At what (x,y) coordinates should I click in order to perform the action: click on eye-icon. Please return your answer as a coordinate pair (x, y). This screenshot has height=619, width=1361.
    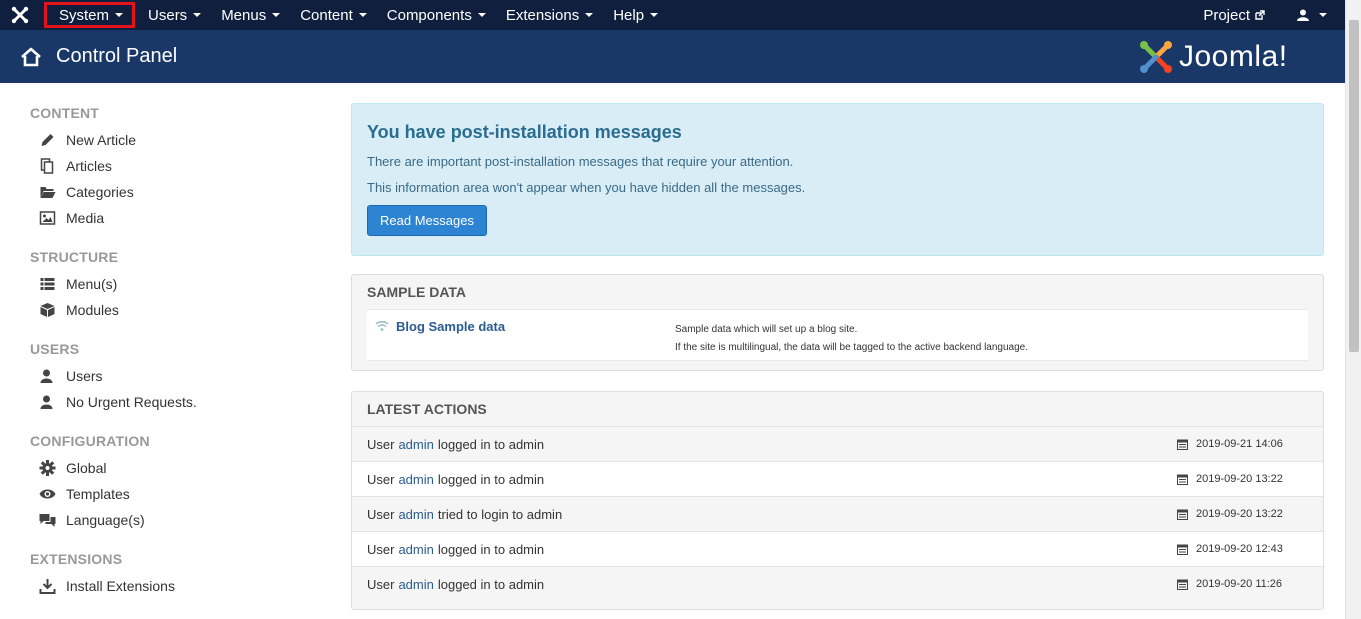
    Looking at the image, I should click on (47, 494).